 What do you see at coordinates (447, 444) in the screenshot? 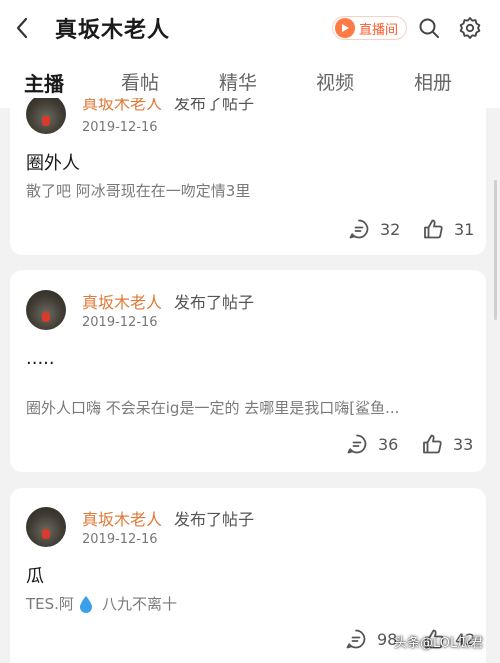
I see `like-button: 33` at bounding box center [447, 444].